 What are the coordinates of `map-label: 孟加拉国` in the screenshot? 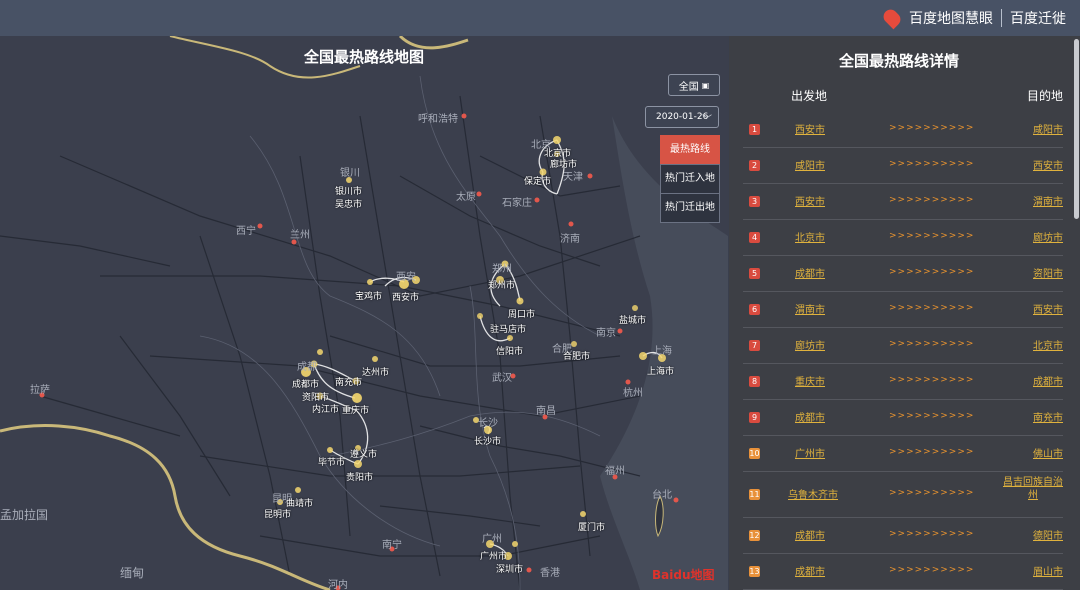 It's located at (24, 515).